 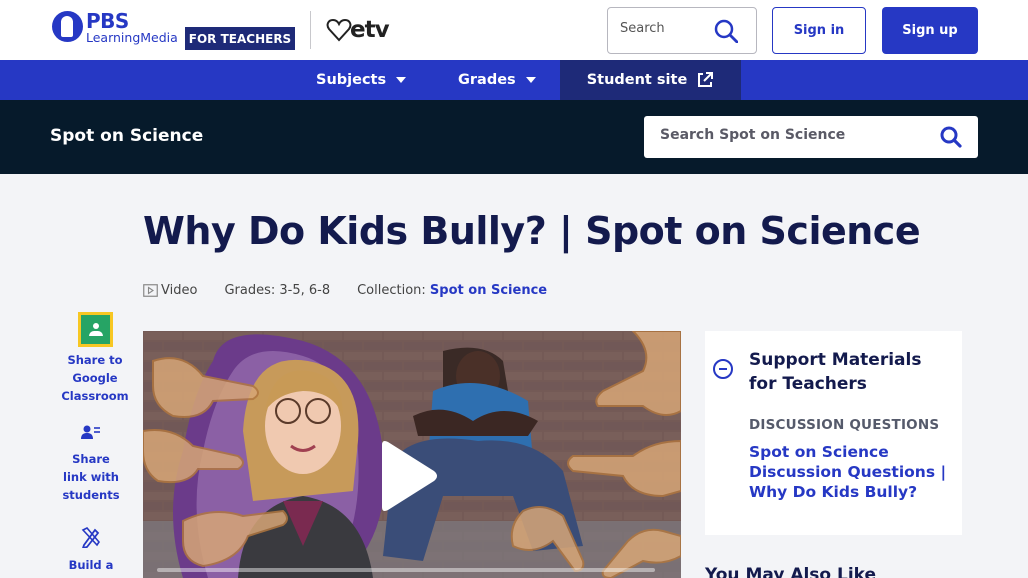 I want to click on resource-type: Video, so click(x=170, y=290).